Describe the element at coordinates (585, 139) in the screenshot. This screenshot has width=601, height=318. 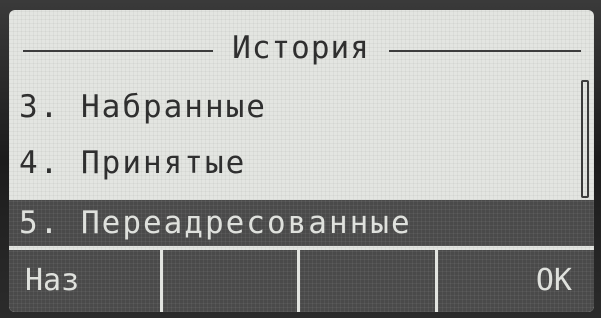
I see `scrollbar` at that location.